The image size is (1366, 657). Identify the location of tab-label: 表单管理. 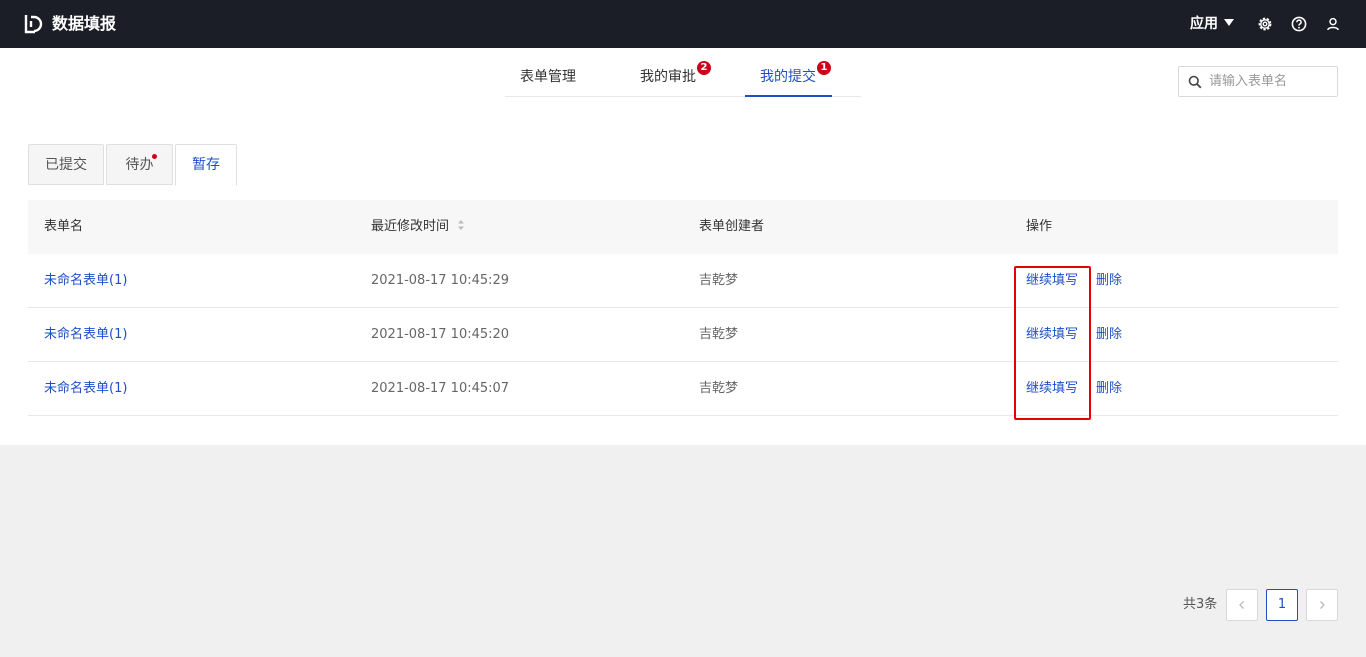
(548, 77).